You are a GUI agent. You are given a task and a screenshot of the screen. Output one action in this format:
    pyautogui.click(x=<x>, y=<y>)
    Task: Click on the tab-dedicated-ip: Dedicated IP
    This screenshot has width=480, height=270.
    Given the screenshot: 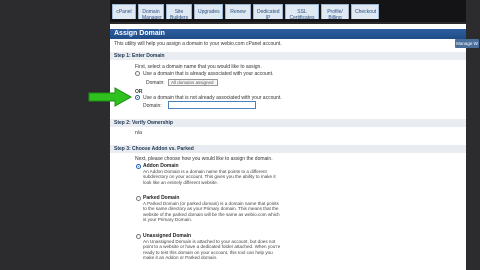 What is the action you would take?
    pyautogui.click(x=268, y=11)
    